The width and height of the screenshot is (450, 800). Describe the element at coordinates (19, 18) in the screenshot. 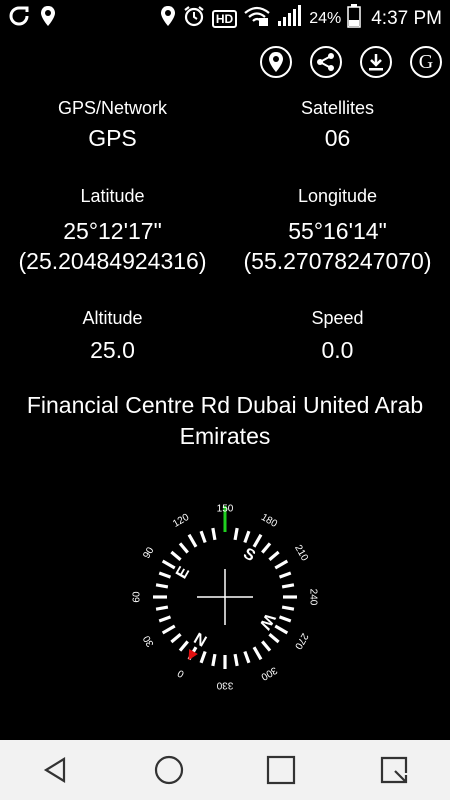

I see `app-icon` at that location.